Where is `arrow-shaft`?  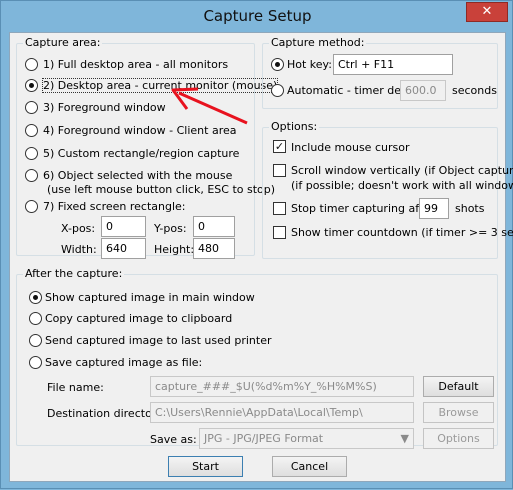 arrow-shaft is located at coordinates (213, 108).